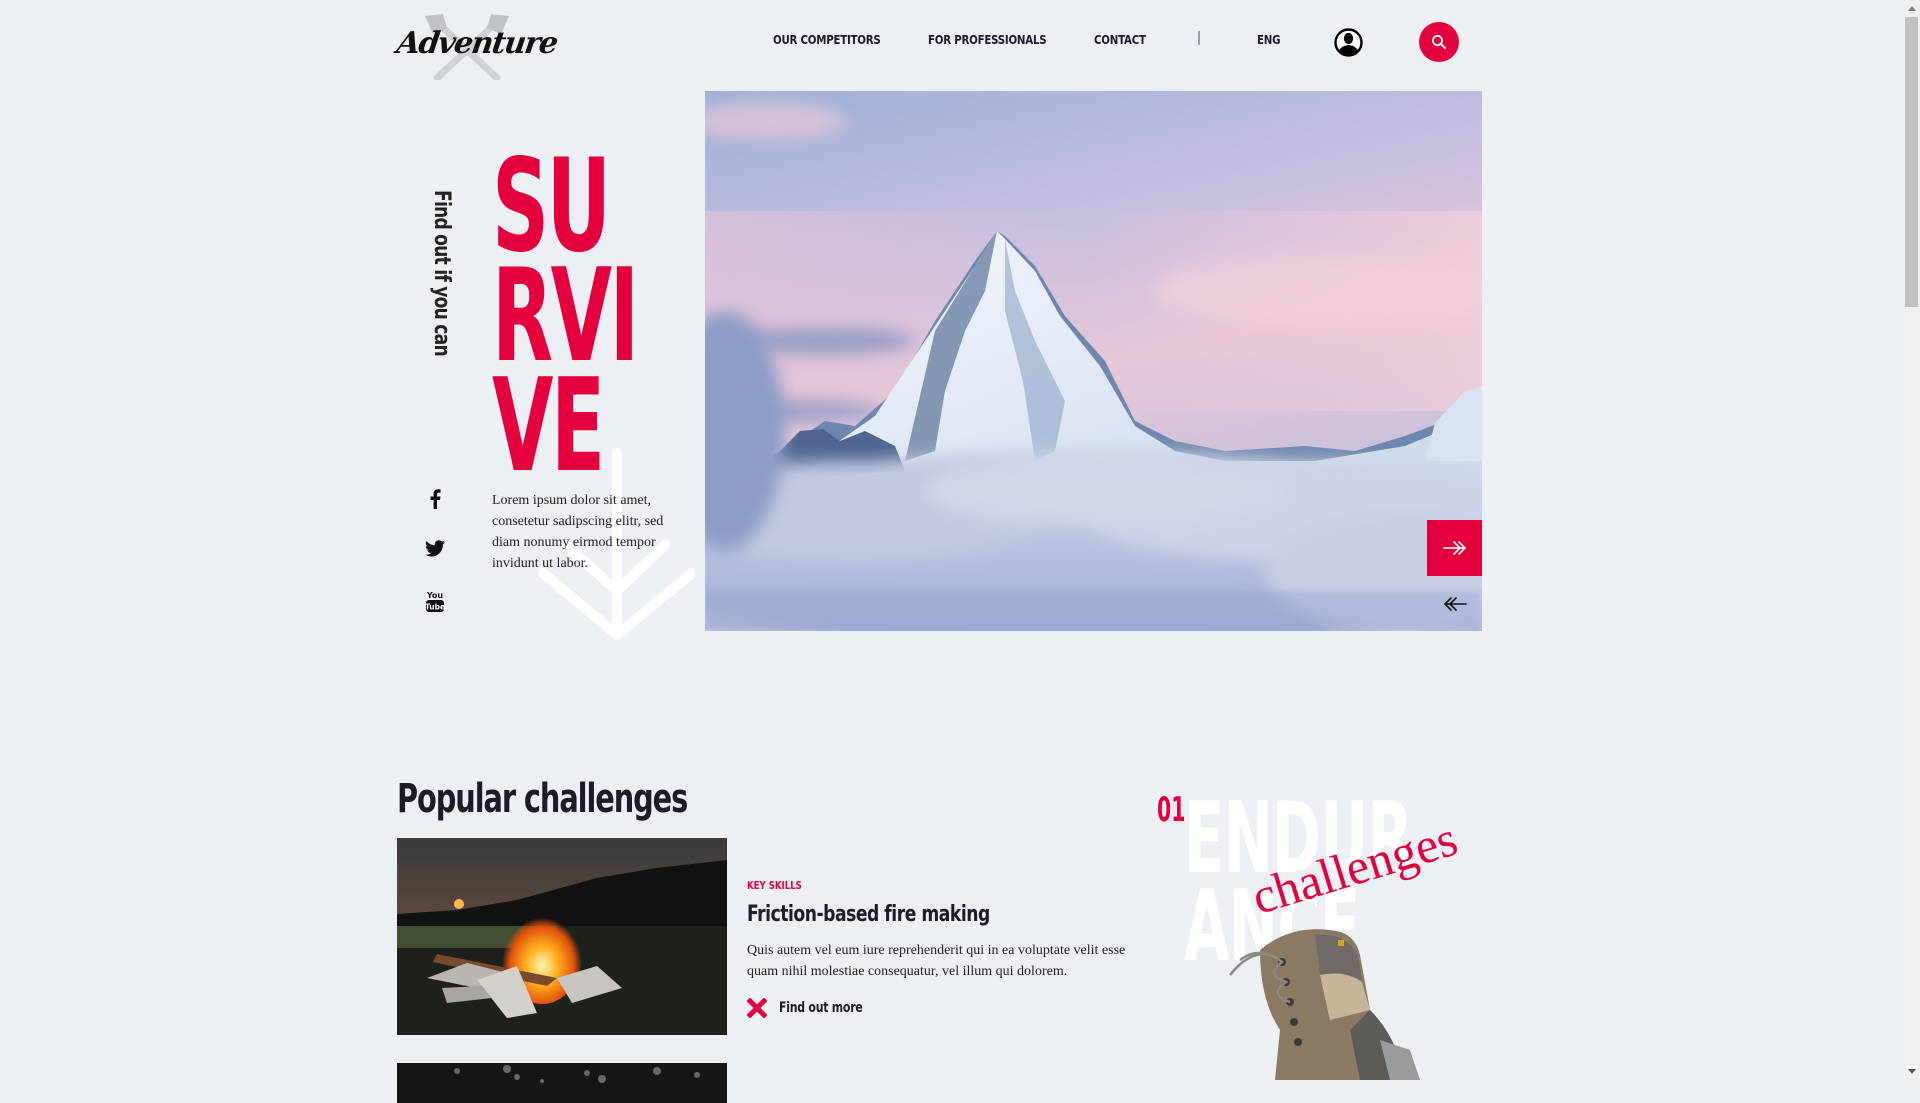 This screenshot has height=1103, width=1920. I want to click on twitter-icon, so click(435, 547).